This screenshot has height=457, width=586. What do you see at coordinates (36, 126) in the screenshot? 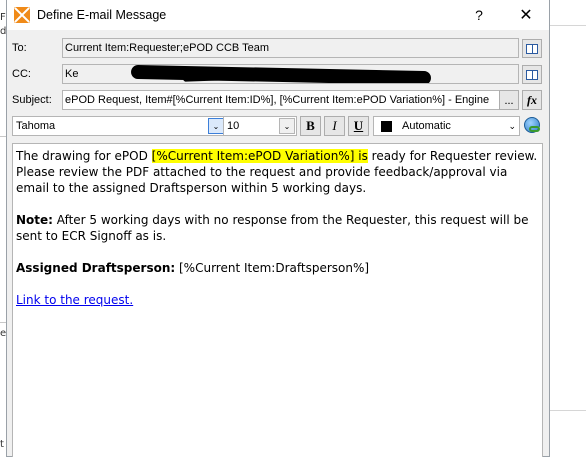
I see `font-family-value: Tahoma` at bounding box center [36, 126].